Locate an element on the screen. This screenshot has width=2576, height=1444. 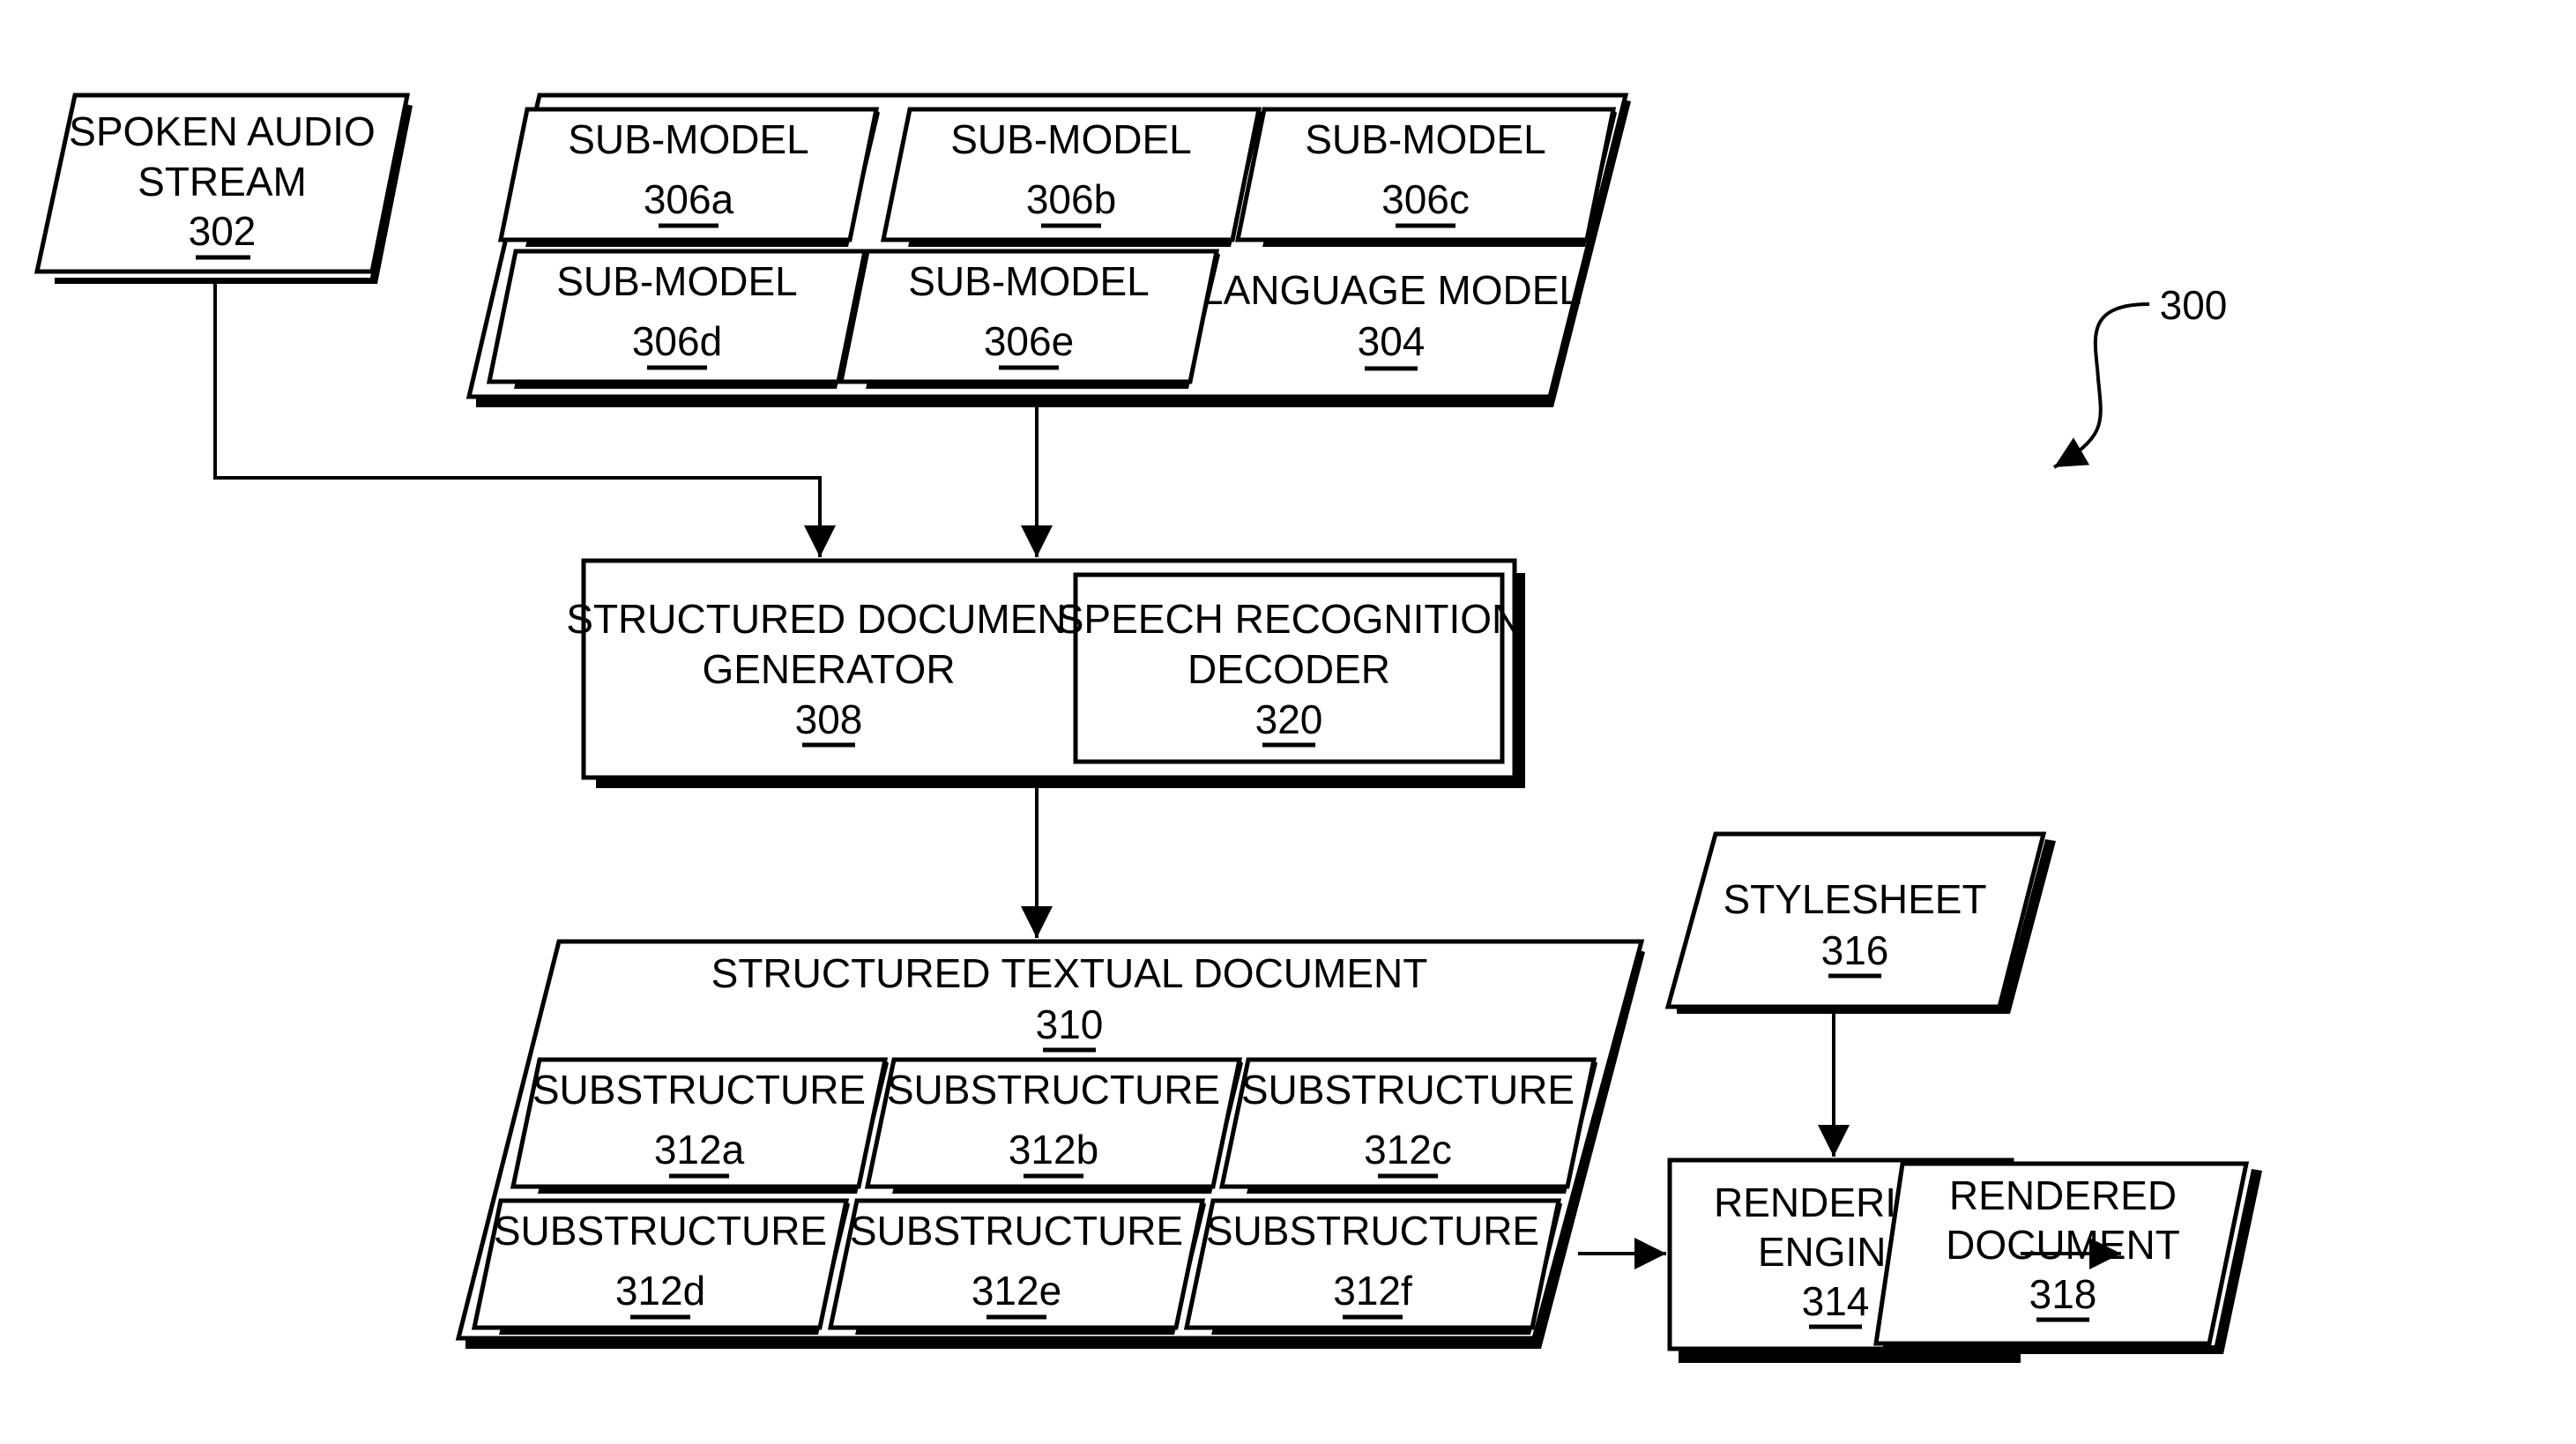
figure-reference: 300 is located at coordinates (2140, 375).